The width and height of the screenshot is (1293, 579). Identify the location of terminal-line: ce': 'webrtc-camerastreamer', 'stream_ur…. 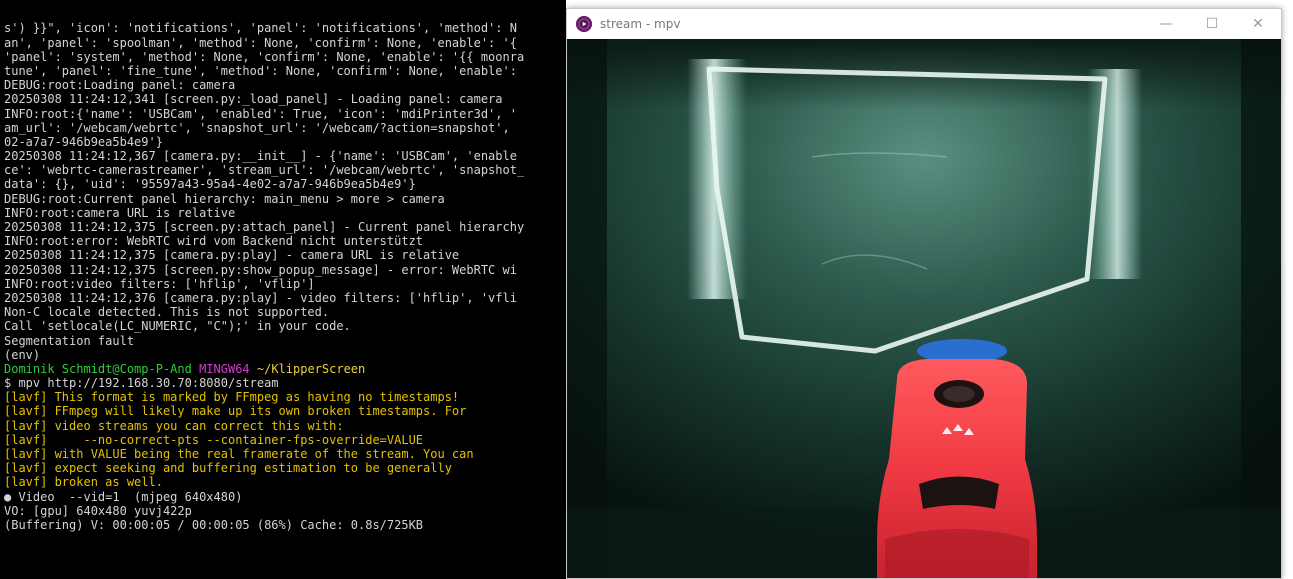
(264, 170).